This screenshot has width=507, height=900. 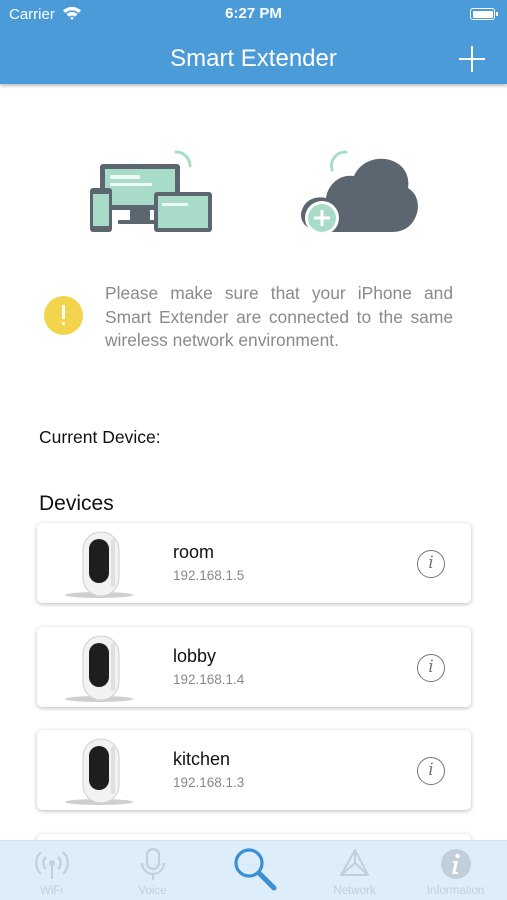 What do you see at coordinates (63, 315) in the screenshot?
I see `warning-icon` at bounding box center [63, 315].